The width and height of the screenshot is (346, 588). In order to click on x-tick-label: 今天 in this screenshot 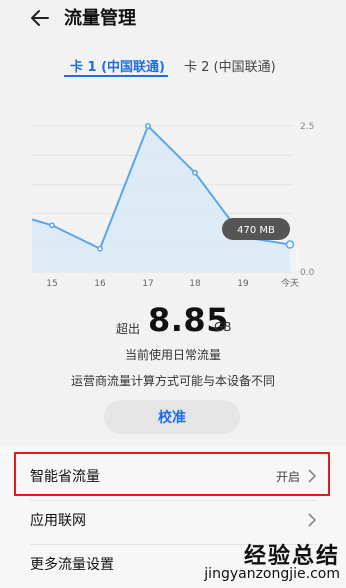, I will do `click(290, 283)`.